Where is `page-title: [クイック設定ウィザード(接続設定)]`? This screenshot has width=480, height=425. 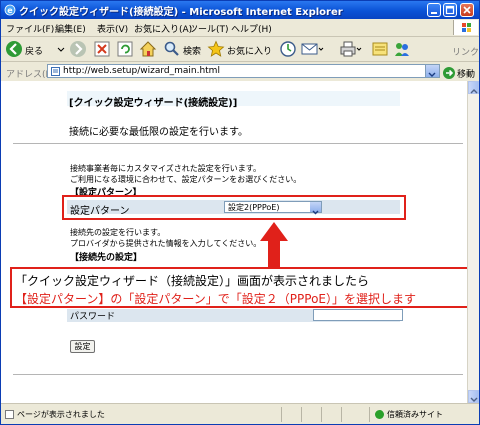 page-title: [クイック設定ウィザード(接続設定)] is located at coordinates (153, 103).